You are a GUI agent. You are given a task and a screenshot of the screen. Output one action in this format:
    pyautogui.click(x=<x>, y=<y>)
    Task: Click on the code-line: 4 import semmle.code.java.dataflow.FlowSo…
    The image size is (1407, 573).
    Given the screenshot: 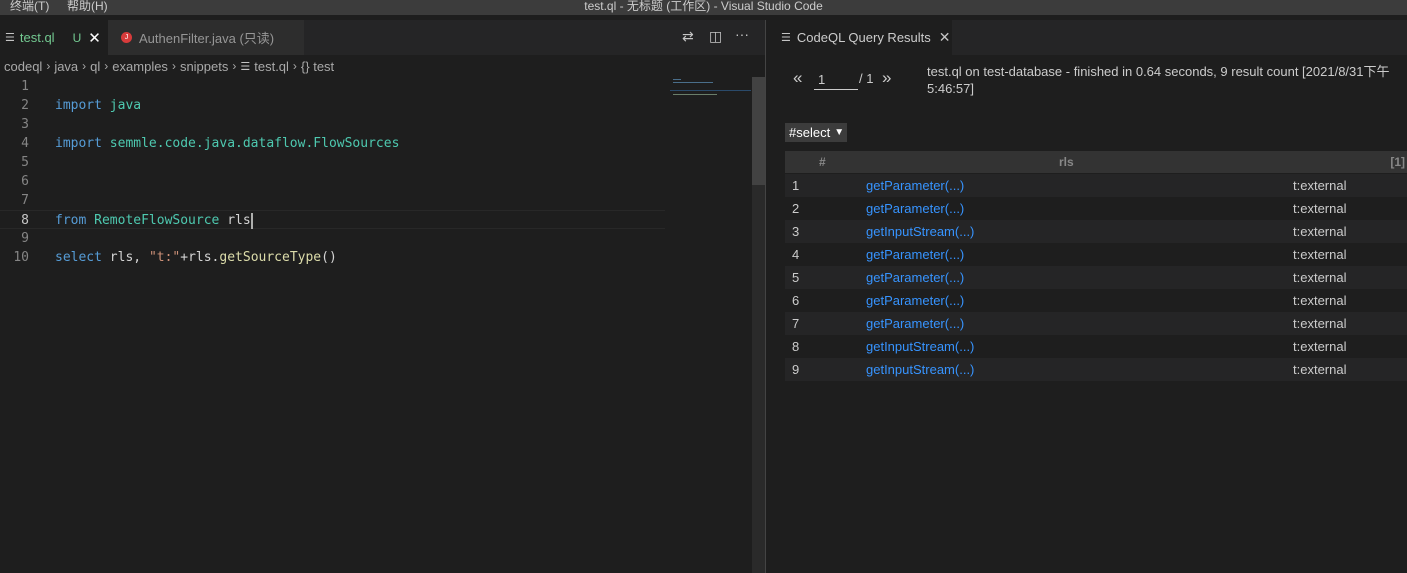 What is the action you would take?
    pyautogui.click(x=332, y=143)
    